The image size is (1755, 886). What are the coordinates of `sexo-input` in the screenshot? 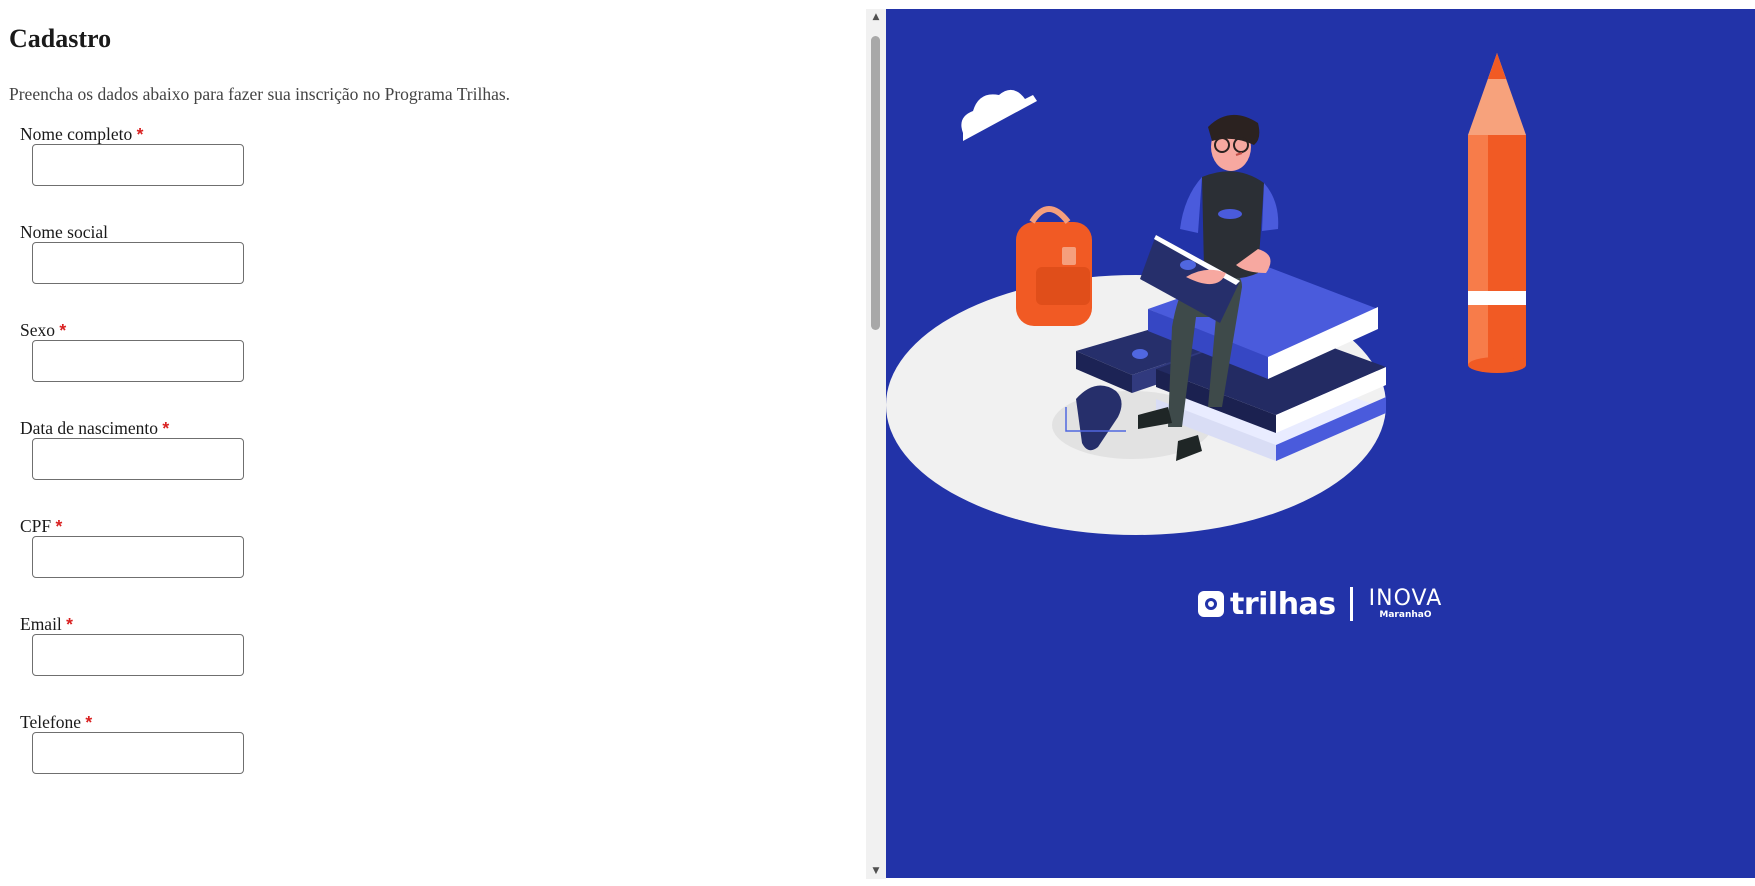 It's located at (138, 361).